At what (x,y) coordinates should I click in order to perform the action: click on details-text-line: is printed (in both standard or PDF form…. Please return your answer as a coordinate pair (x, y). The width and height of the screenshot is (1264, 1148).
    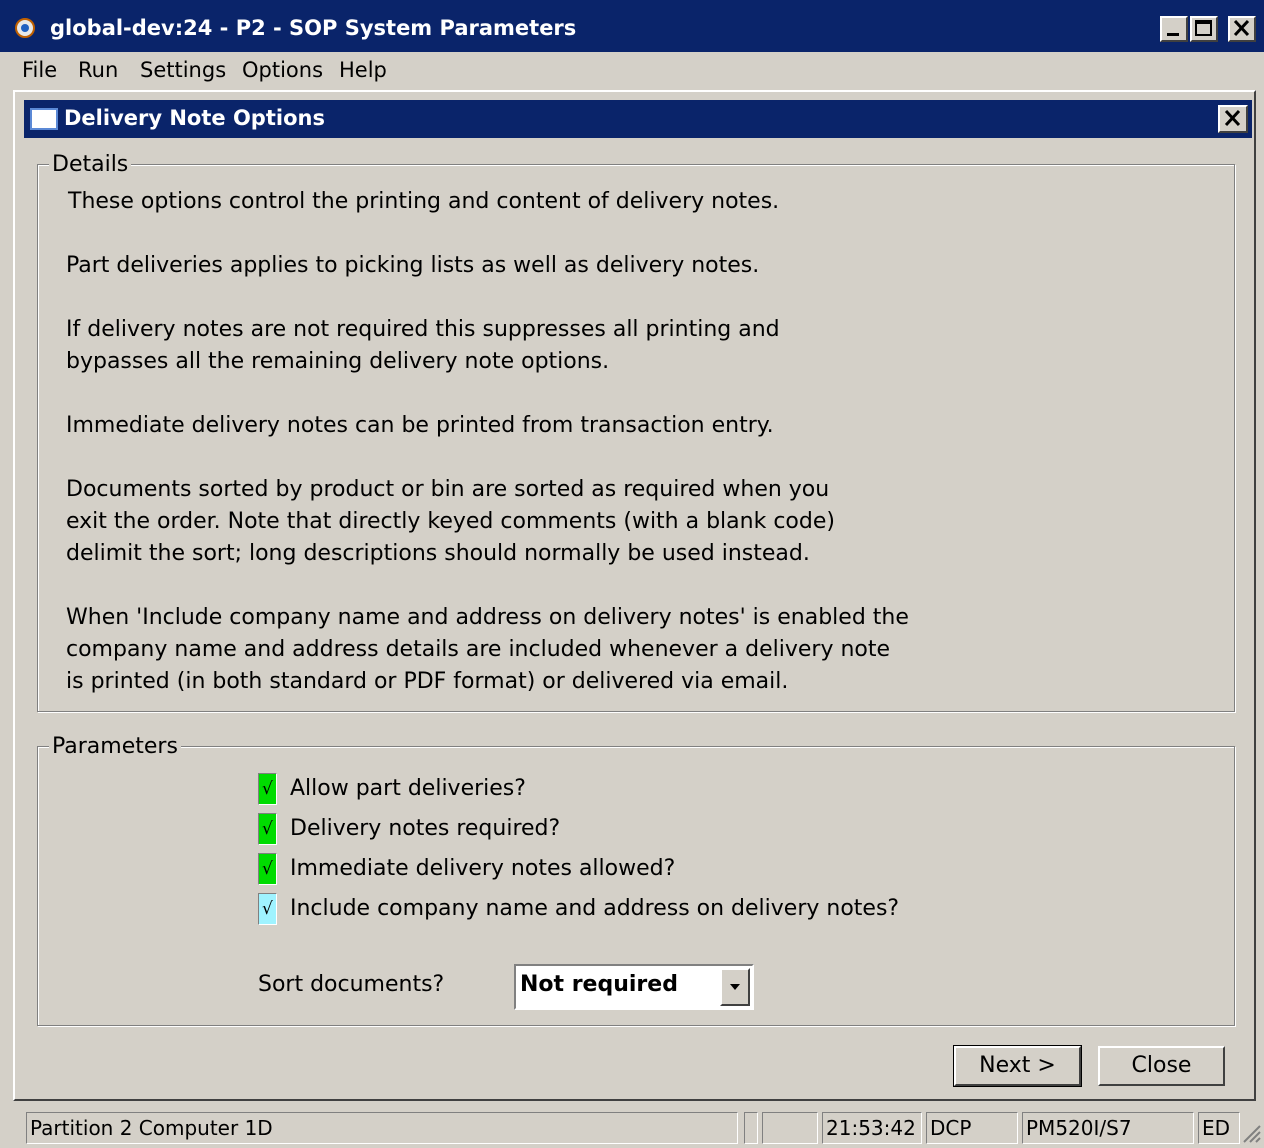
    Looking at the image, I should click on (427, 681).